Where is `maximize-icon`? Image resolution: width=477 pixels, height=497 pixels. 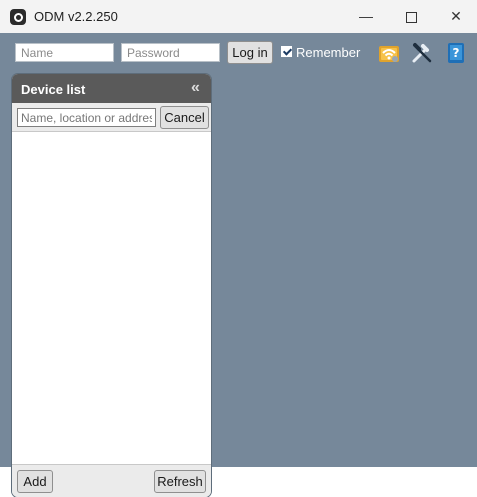
maximize-icon is located at coordinates (411, 17).